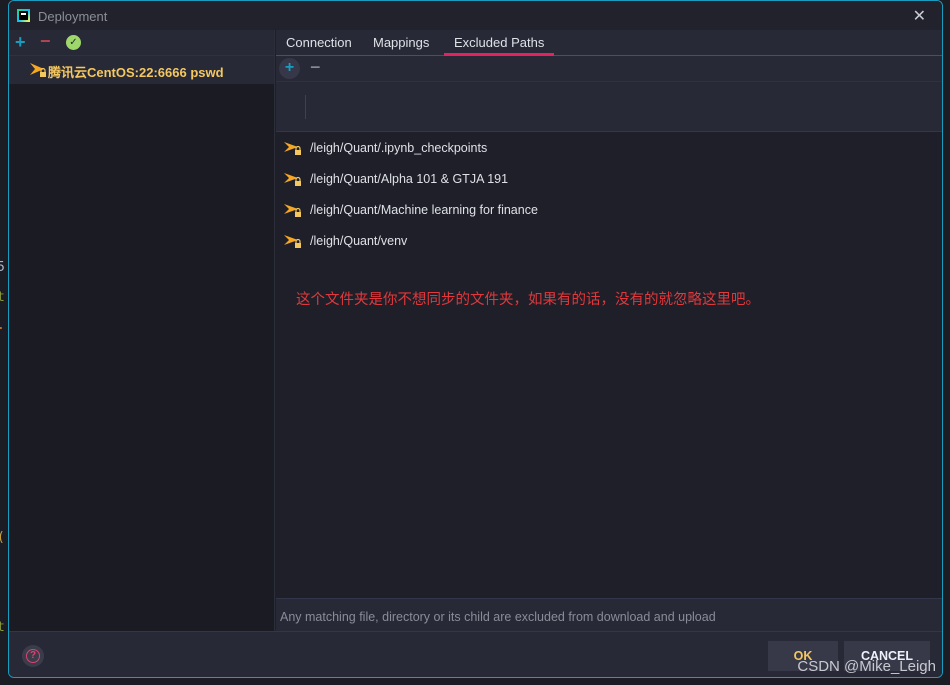 The image size is (950, 685). Describe the element at coordinates (73, 42) in the screenshot. I see `check-circle-icon: ✓` at that location.